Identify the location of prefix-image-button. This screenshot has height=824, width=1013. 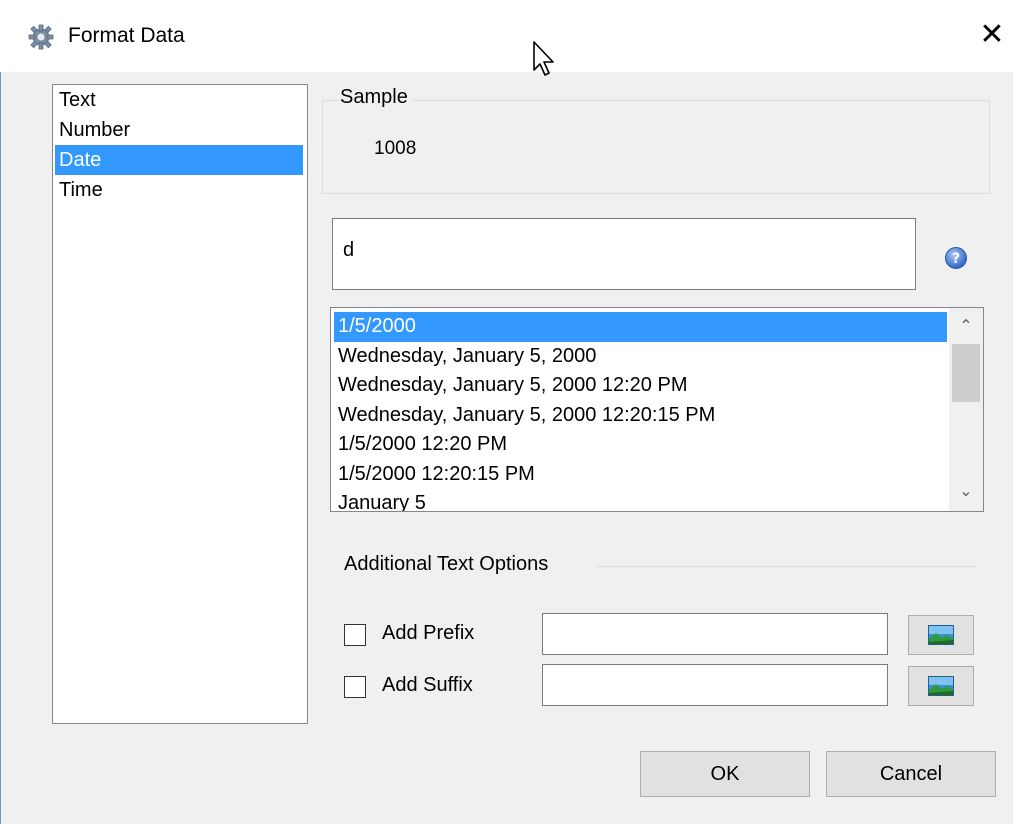
(941, 635).